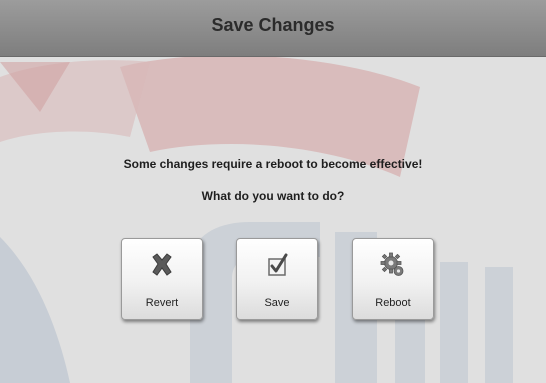 This screenshot has height=383, width=546. I want to click on gear-icon, so click(392, 264).